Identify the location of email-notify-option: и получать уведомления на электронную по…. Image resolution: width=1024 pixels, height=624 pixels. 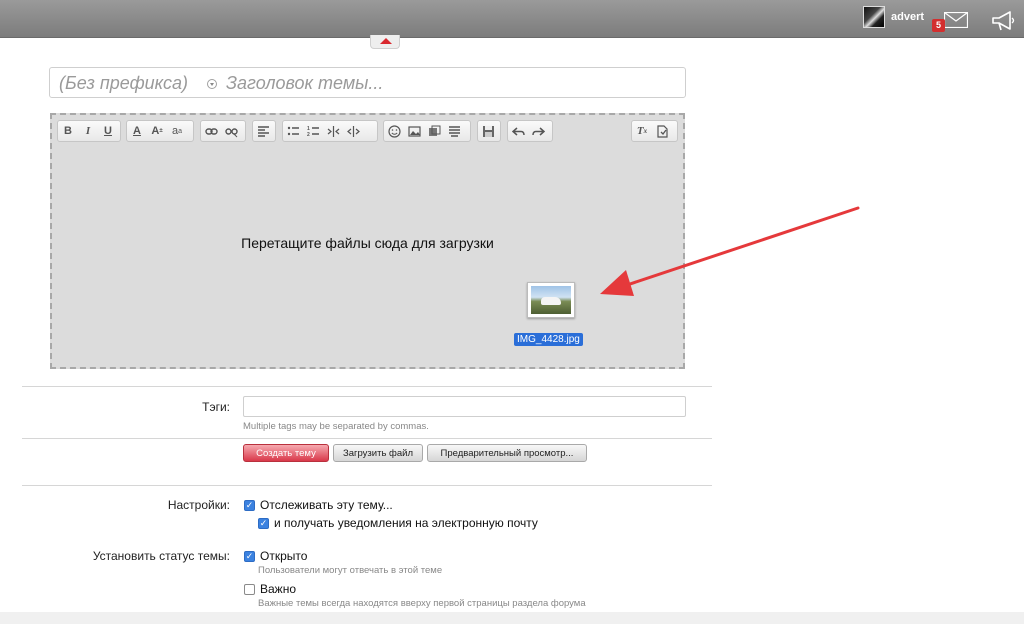
(398, 523).